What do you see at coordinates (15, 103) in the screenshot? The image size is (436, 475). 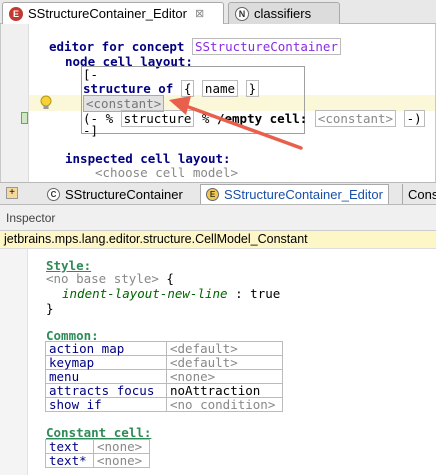 I see `editor-gutter` at bounding box center [15, 103].